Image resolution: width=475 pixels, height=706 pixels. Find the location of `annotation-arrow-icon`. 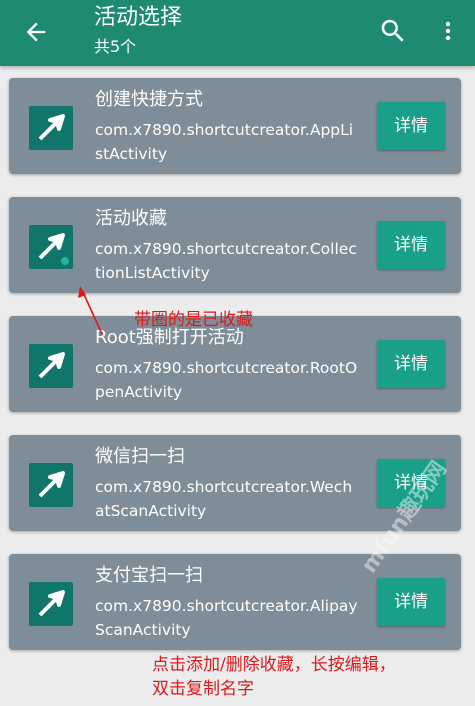

annotation-arrow-icon is located at coordinates (90, 310).